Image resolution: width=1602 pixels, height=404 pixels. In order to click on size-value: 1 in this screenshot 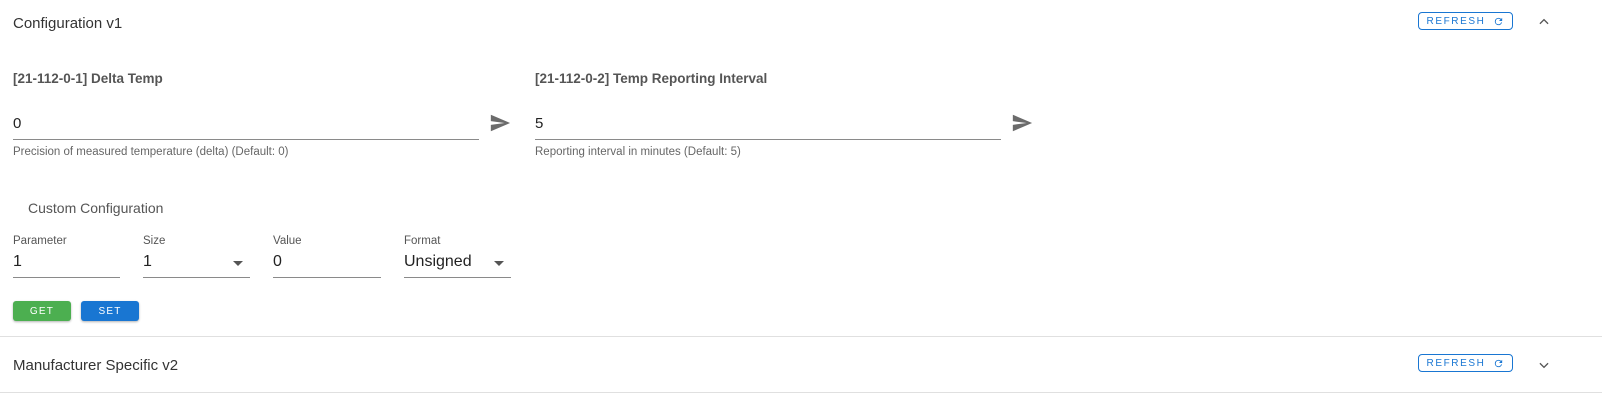, I will do `click(147, 261)`.